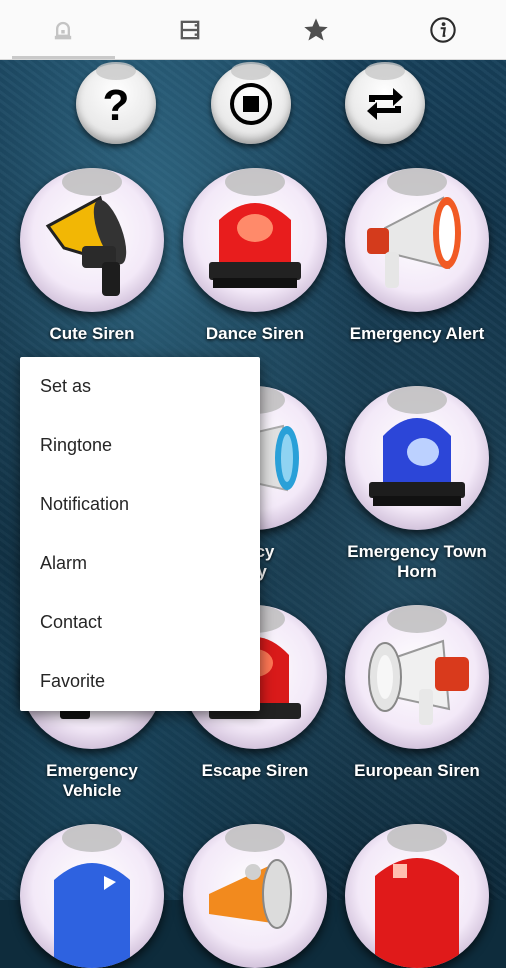  Describe the element at coordinates (417, 771) in the screenshot. I see `sound-label: European Siren` at that location.